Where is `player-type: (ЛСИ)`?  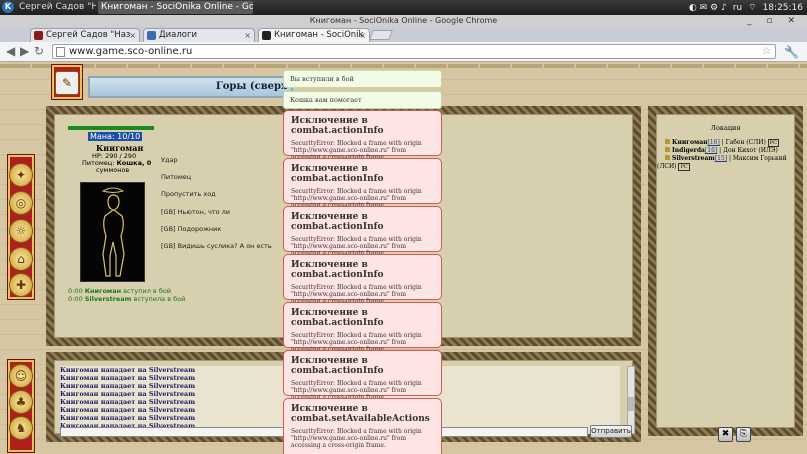
player-type: (ЛСИ) is located at coordinates (667, 166).